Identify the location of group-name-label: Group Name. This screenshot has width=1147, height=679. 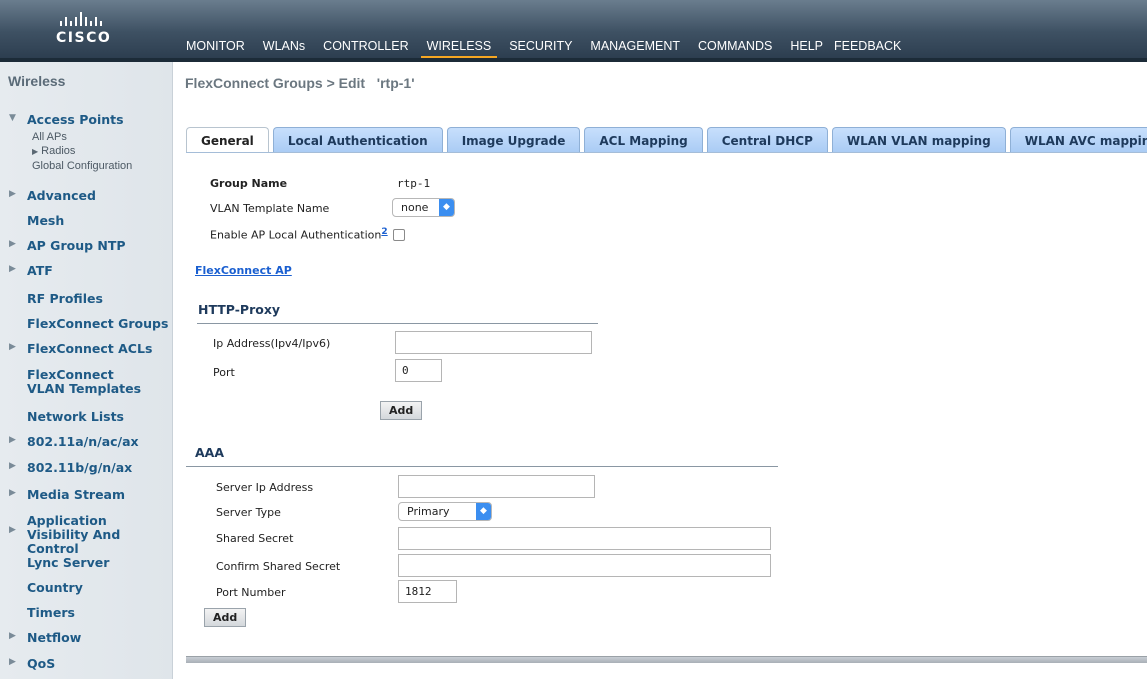
(249, 183).